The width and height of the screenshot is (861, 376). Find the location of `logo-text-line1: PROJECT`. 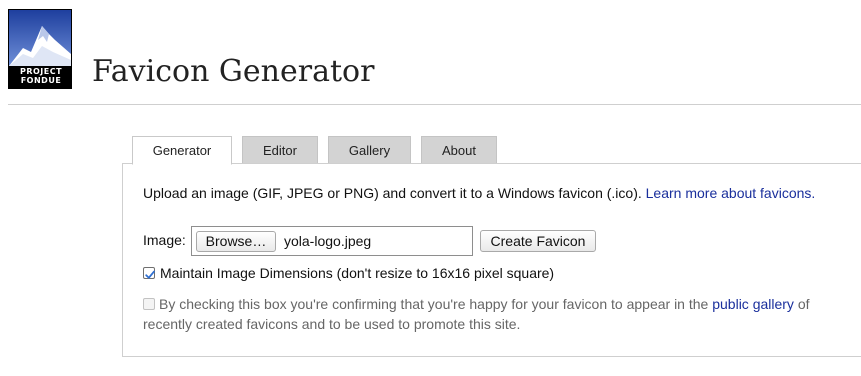

logo-text-line1: PROJECT is located at coordinates (41, 71).